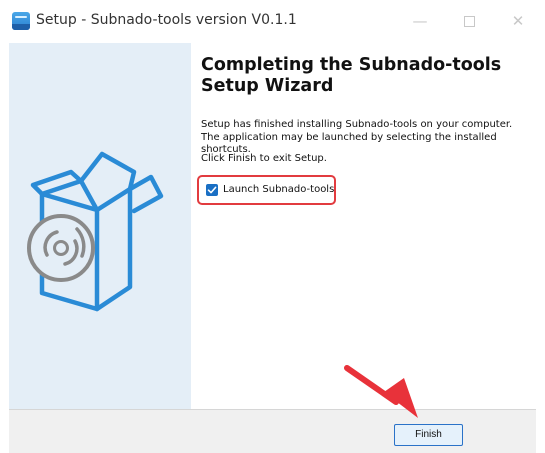 The width and height of the screenshot is (545, 453). I want to click on open-box-with-disc-icon, so click(95, 231).